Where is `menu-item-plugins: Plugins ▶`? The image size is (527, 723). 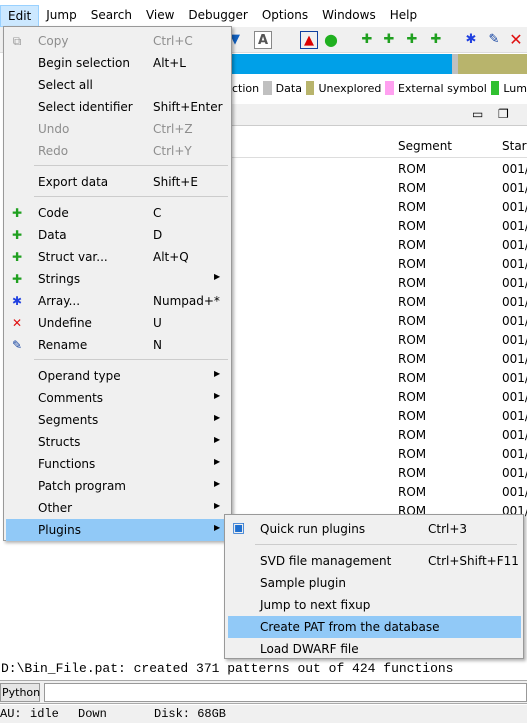 menu-item-plugins: Plugins ▶ is located at coordinates (118, 530).